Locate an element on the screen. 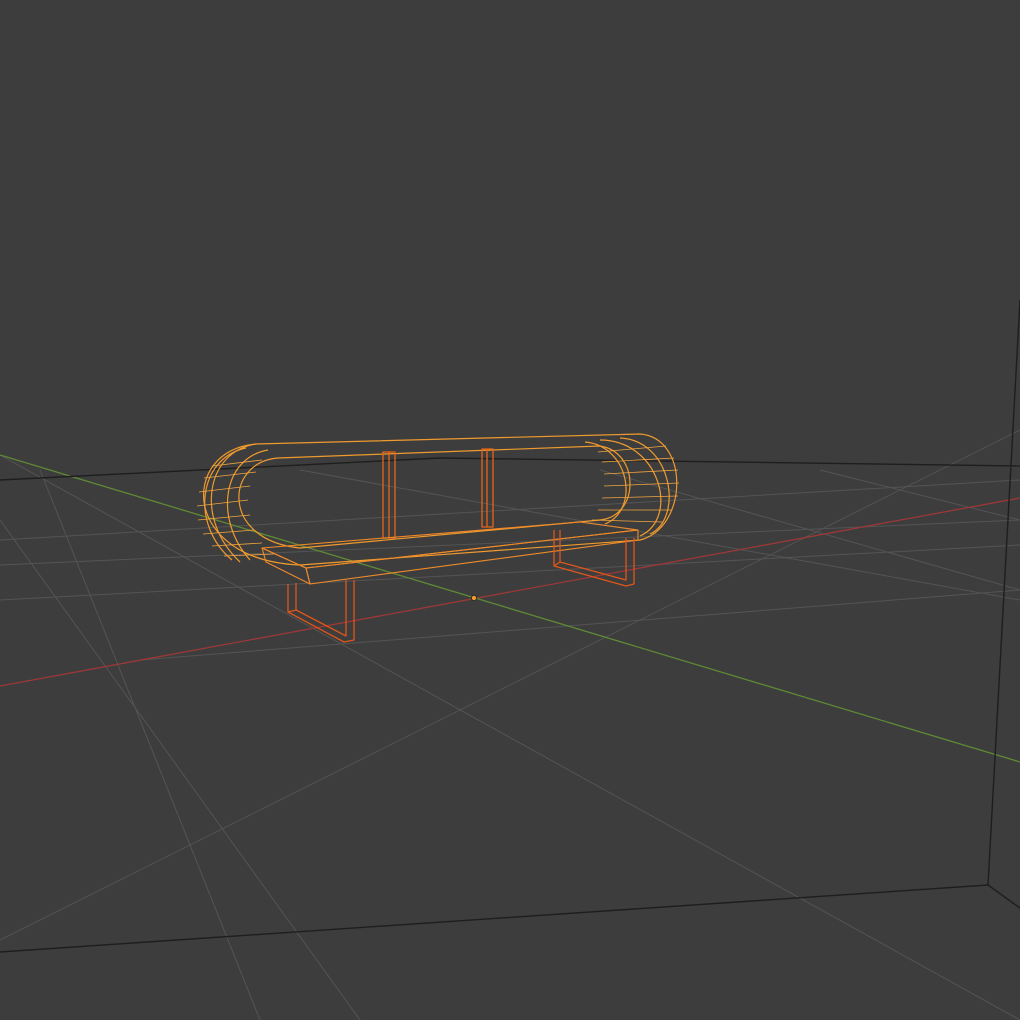 This screenshot has height=1020, width=1020. front-left-leg-inner is located at coordinates (321, 608).